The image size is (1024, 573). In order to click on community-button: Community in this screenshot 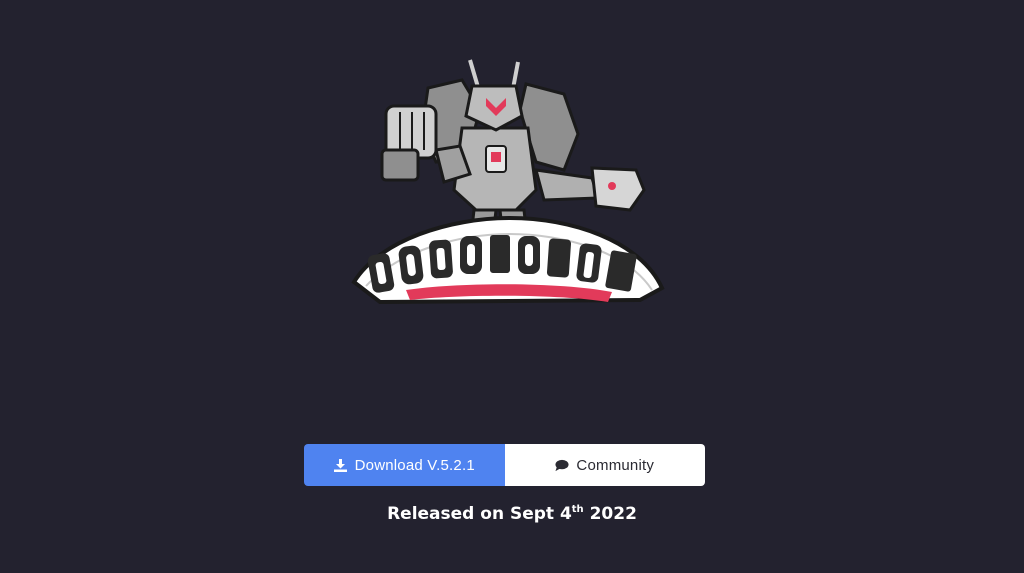, I will do `click(604, 465)`.